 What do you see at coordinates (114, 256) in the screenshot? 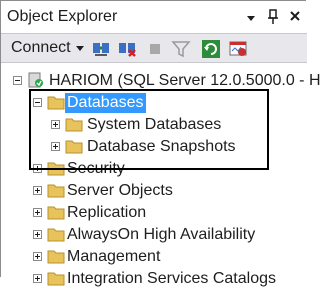
I see `tree-label-management: Management` at bounding box center [114, 256].